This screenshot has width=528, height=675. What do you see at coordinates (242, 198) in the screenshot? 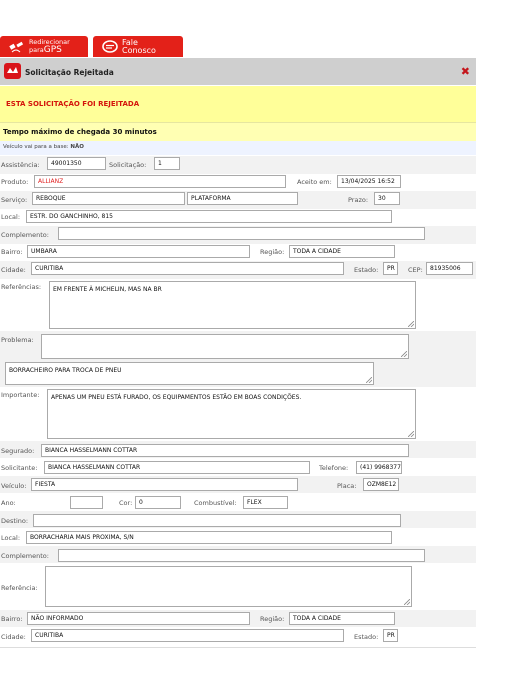
I see `servico-subtype-field: PLATAFORMA` at bounding box center [242, 198].